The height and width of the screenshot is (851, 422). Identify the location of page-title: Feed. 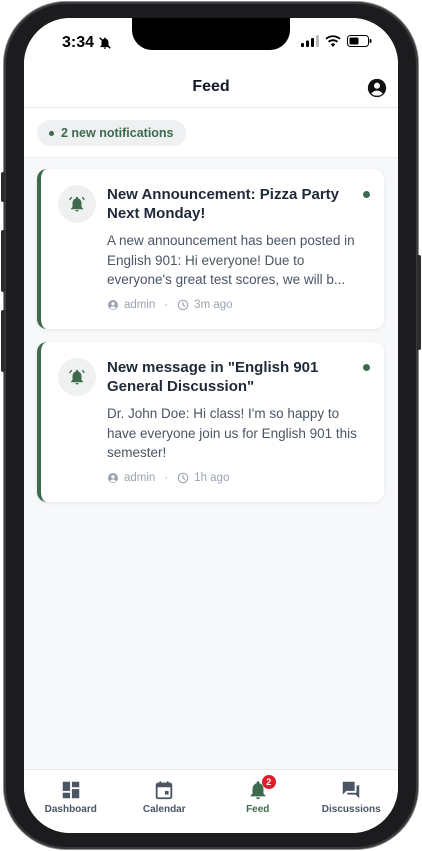
(211, 86).